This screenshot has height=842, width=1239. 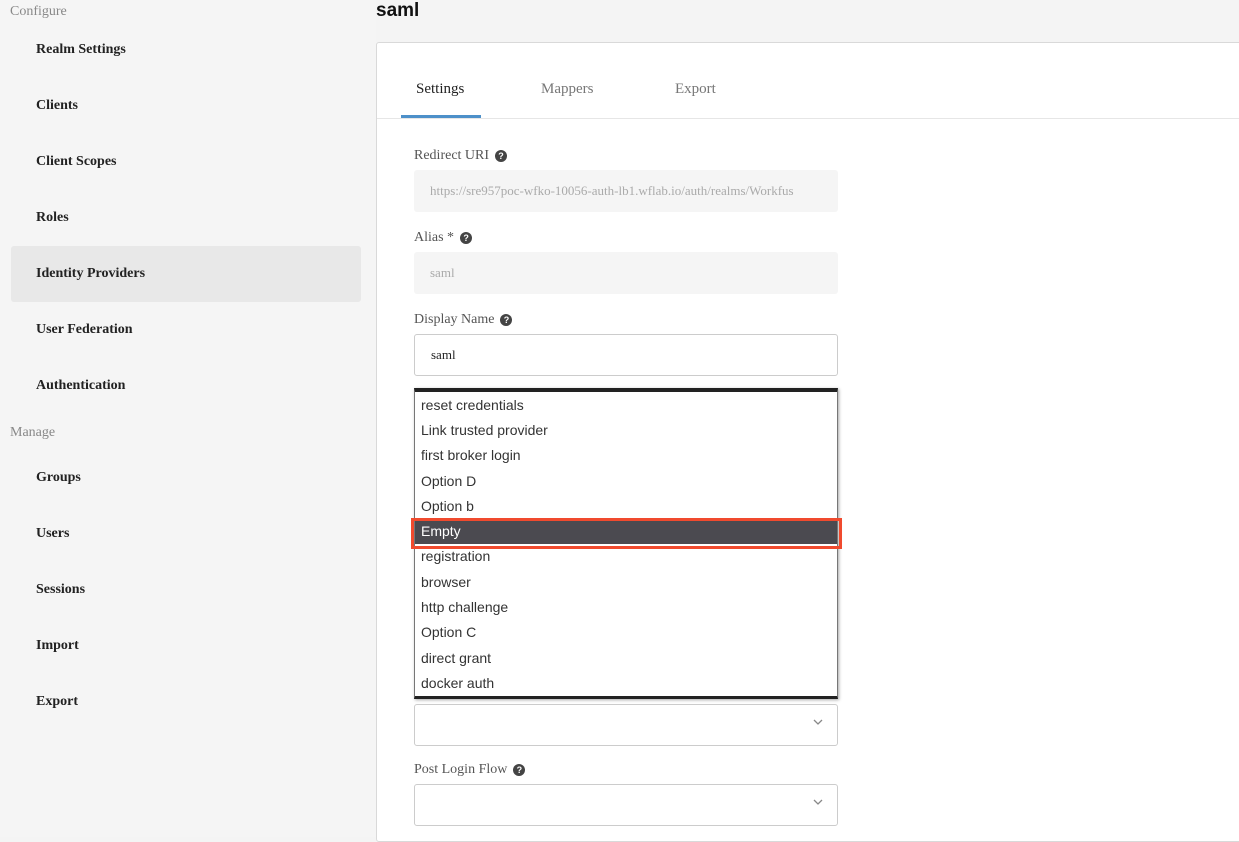 What do you see at coordinates (626, 505) in the screenshot?
I see `dropdown-option: Option b` at bounding box center [626, 505].